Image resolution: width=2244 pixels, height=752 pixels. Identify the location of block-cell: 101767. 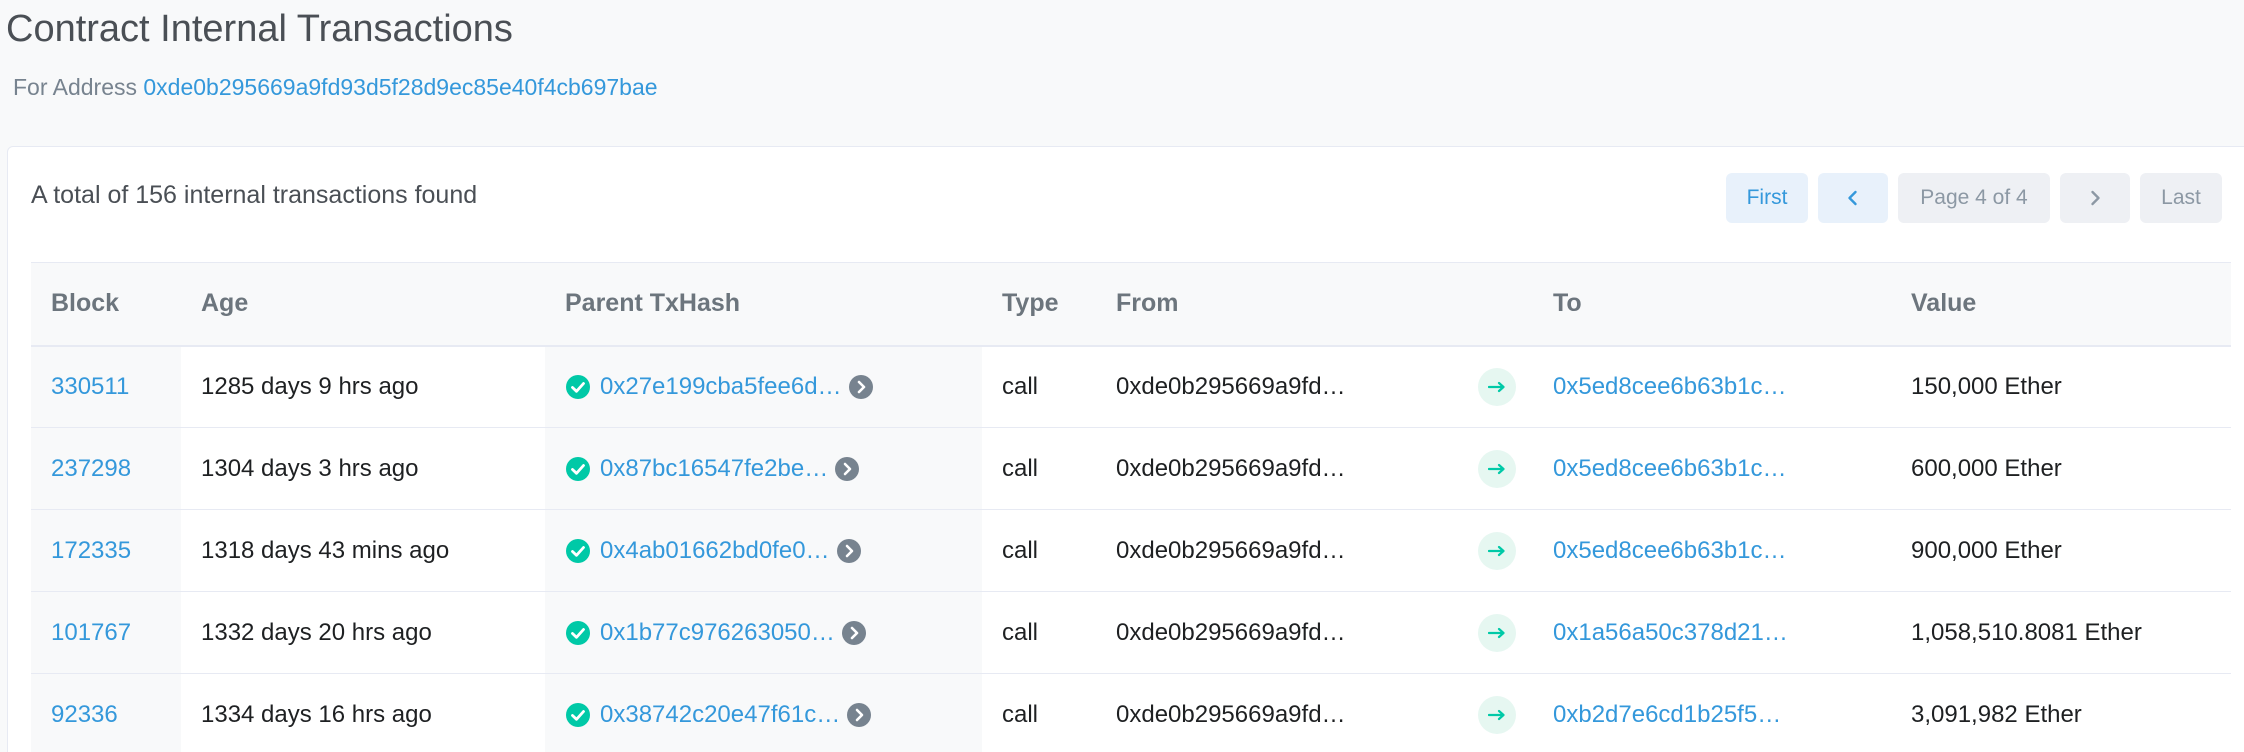
(106, 632).